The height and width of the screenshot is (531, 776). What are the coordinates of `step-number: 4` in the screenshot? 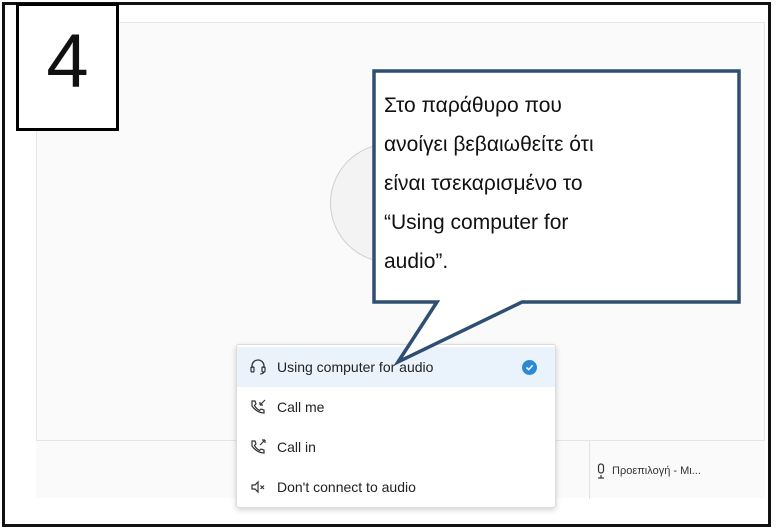 It's located at (67, 61).